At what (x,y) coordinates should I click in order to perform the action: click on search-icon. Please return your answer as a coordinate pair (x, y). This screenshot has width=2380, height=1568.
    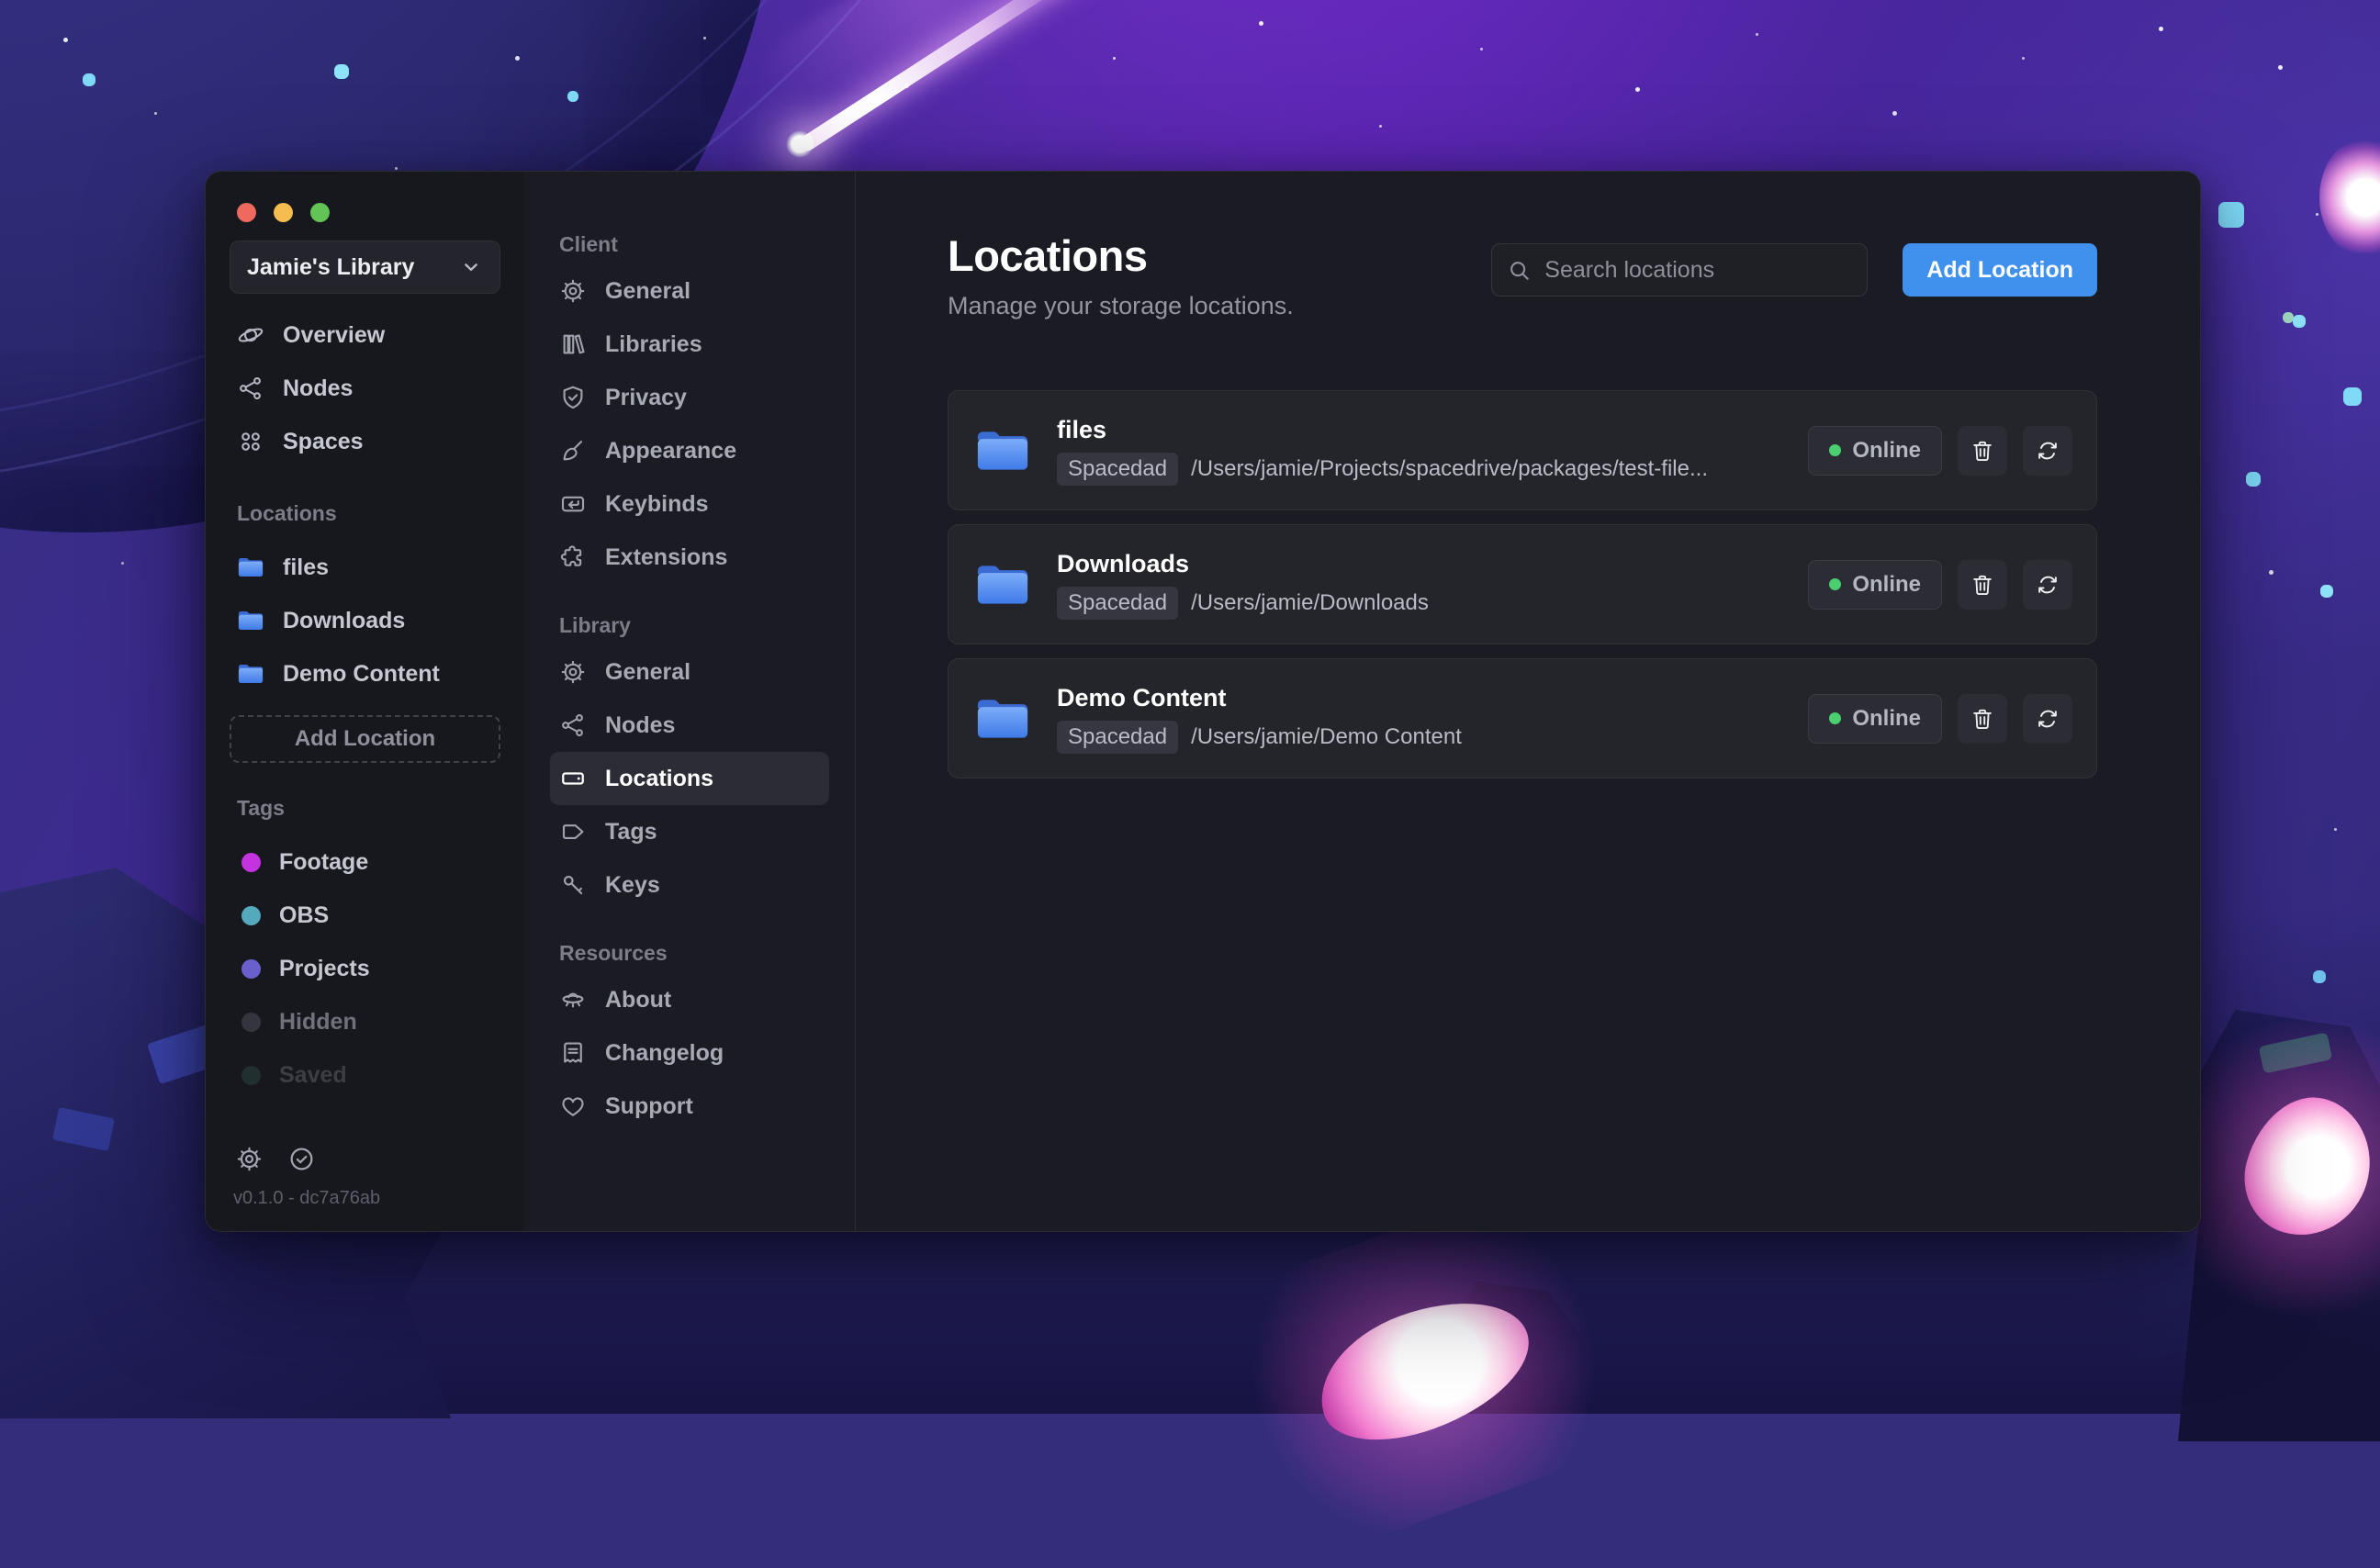
    Looking at the image, I should click on (1519, 270).